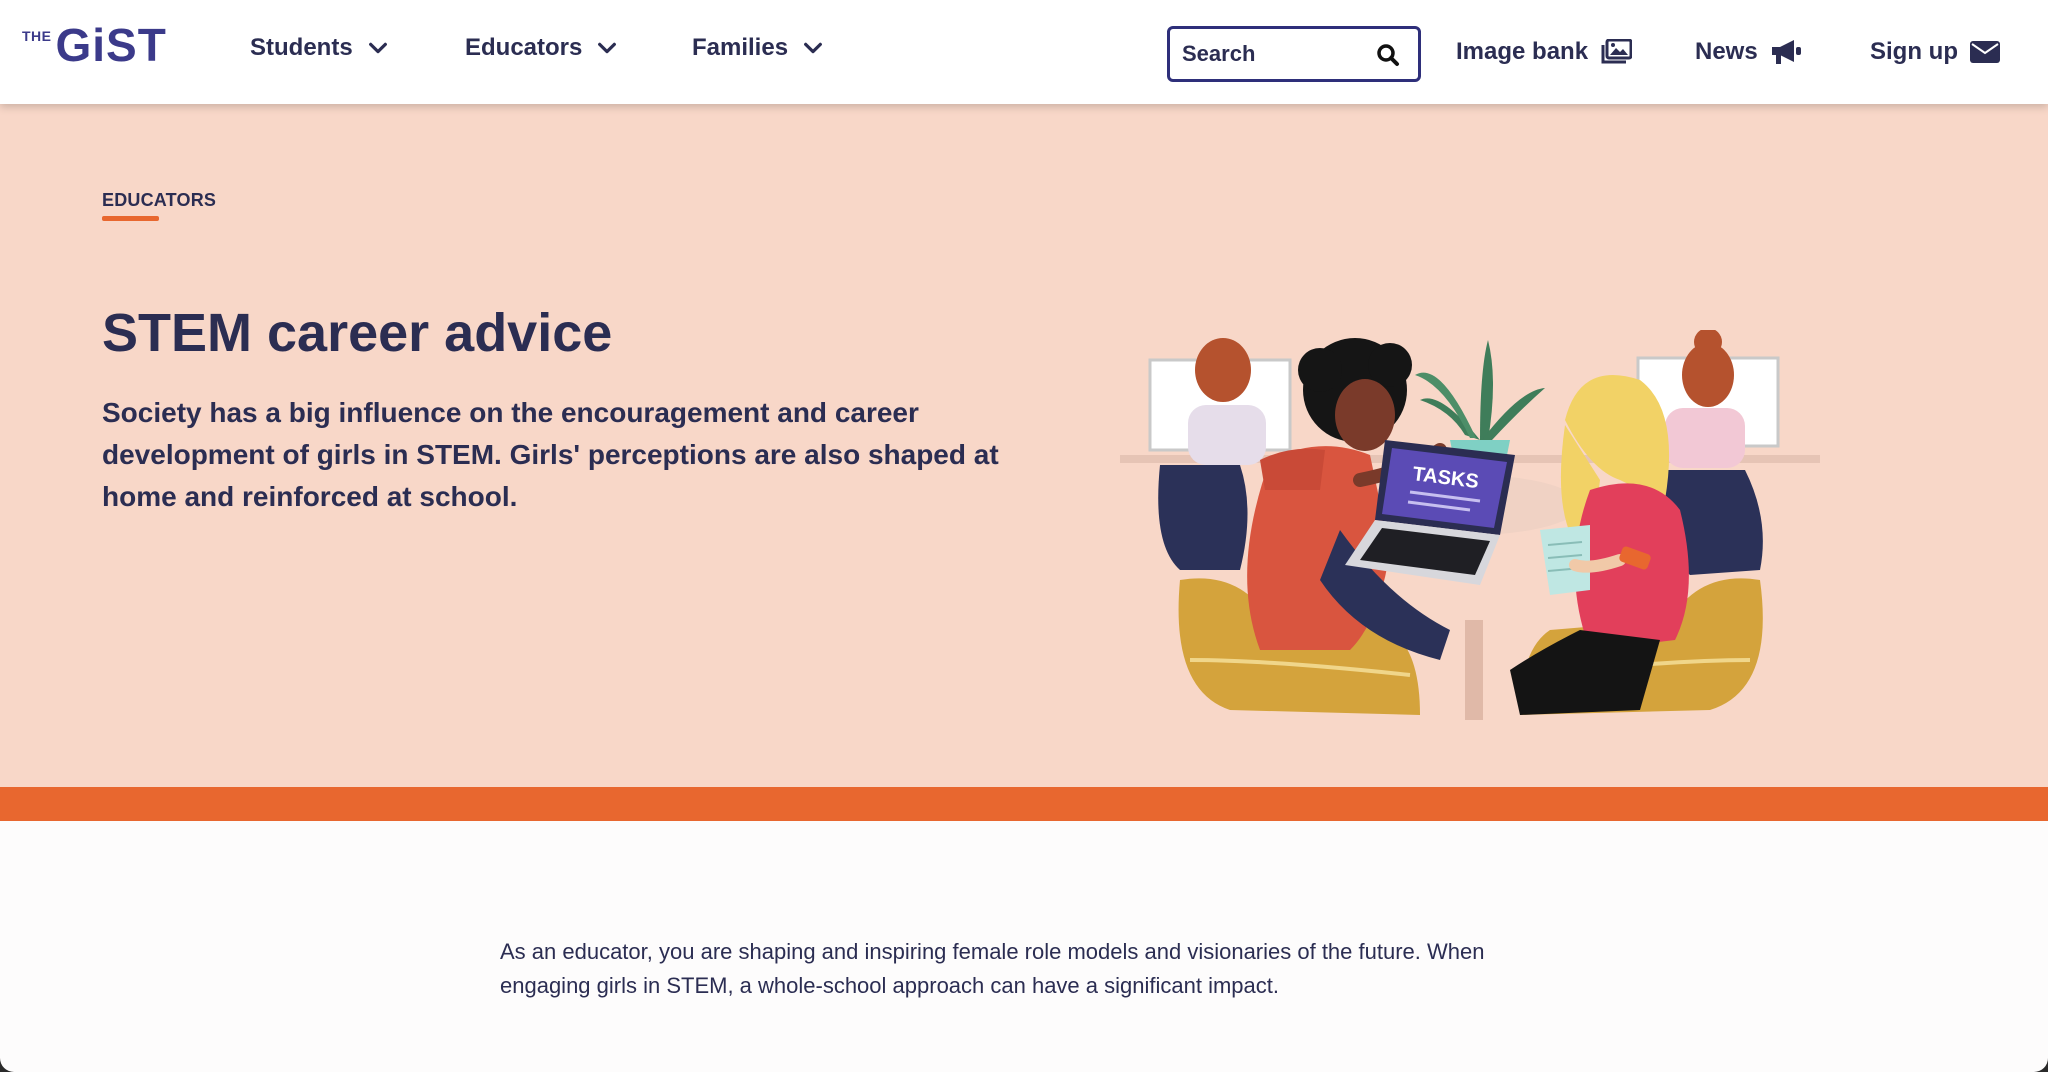 This screenshot has height=1072, width=2048. Describe the element at coordinates (301, 47) in the screenshot. I see `nav-students-label: Students` at that location.